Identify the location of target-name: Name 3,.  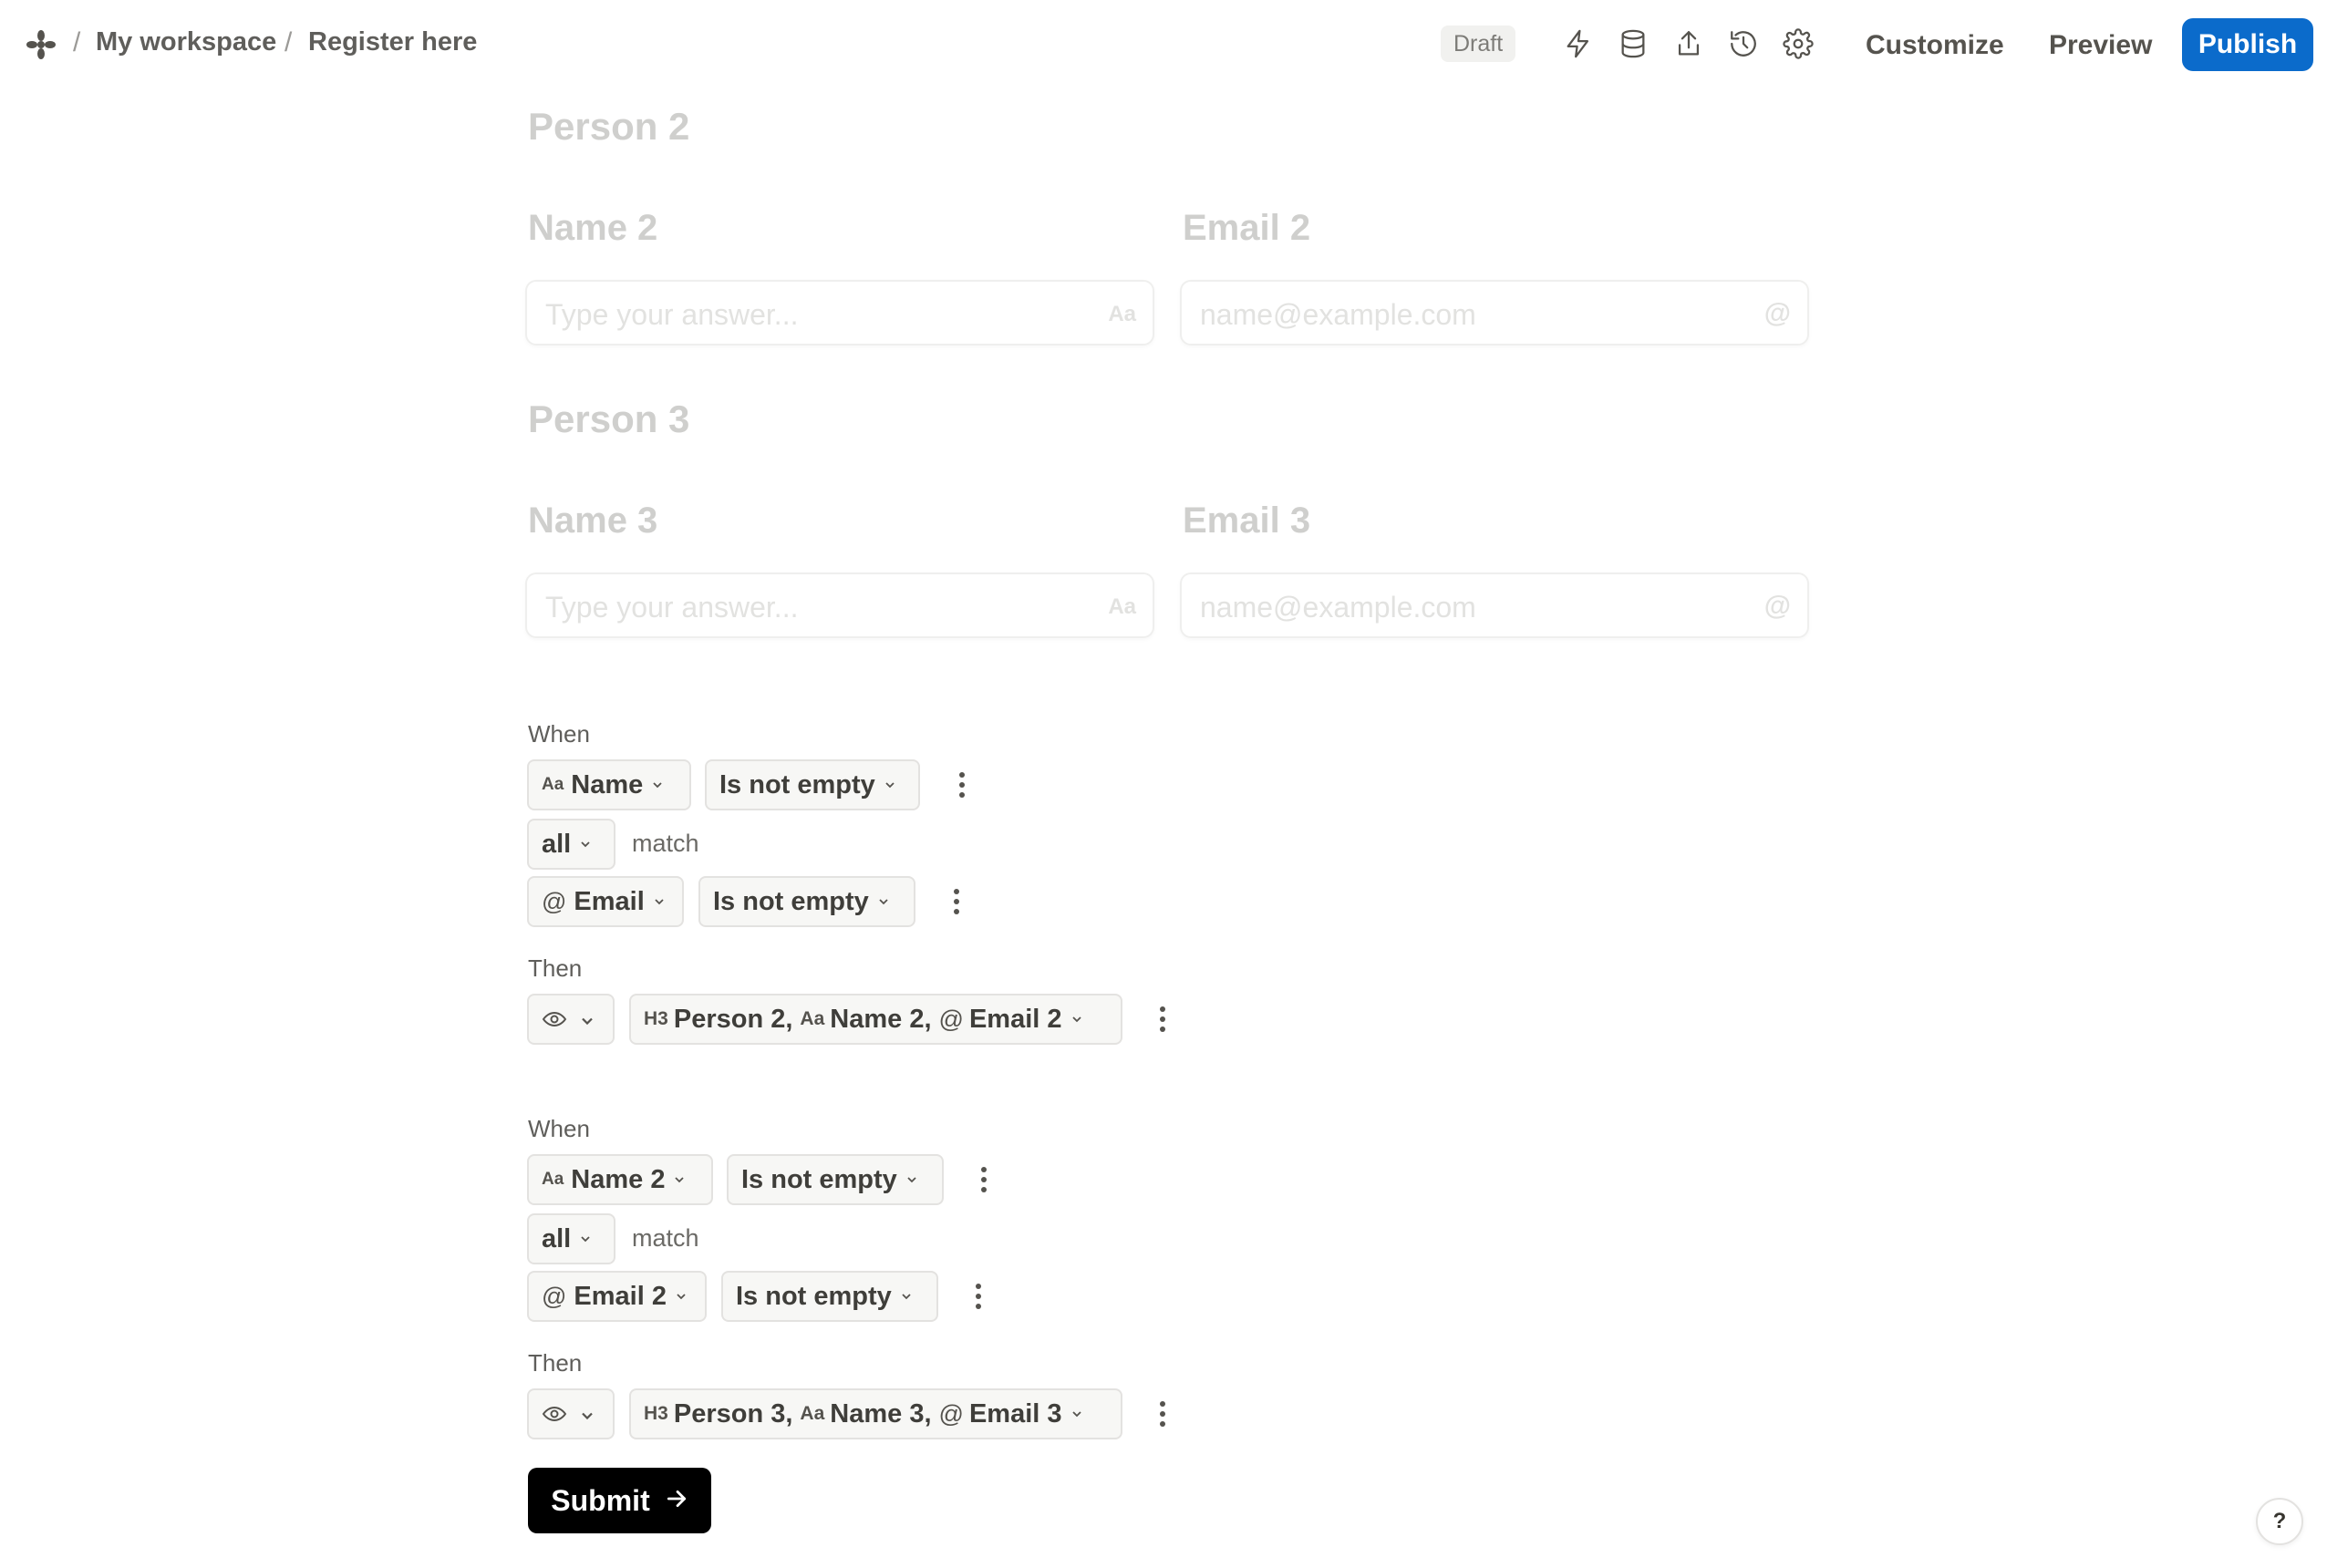
(881, 1413).